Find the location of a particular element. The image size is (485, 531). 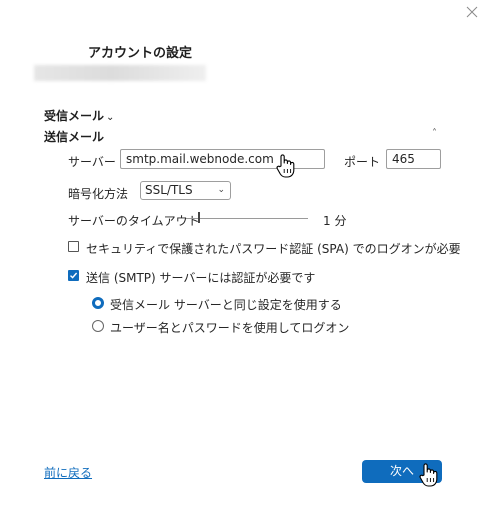

chevron-up-icon: ˄ is located at coordinates (434, 133).